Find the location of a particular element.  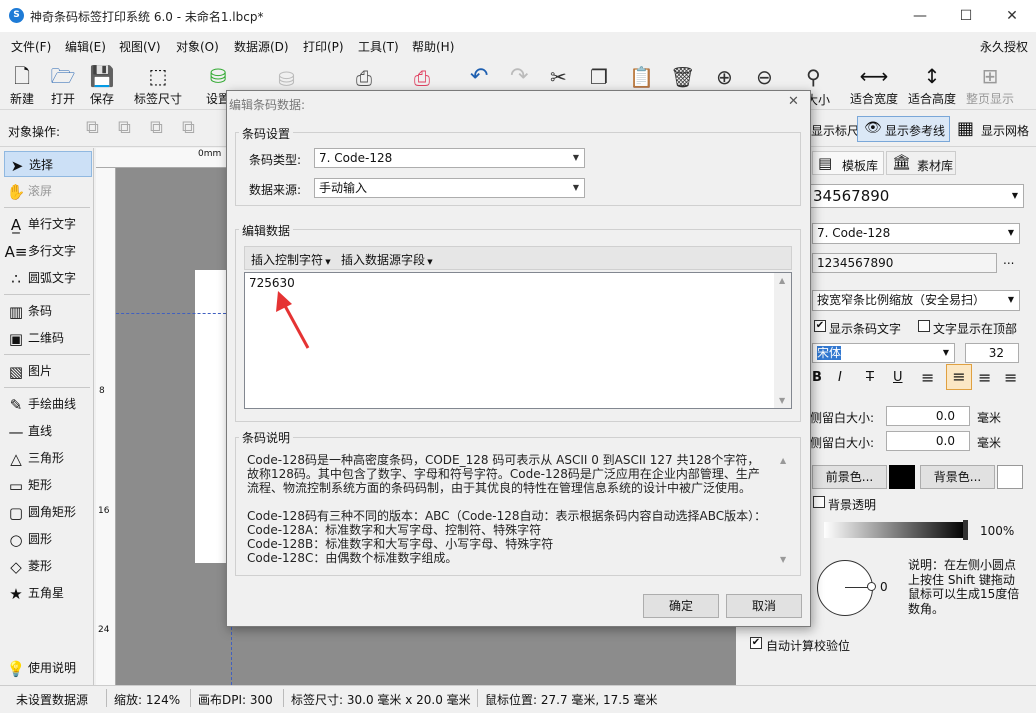

layer-up-icon: ⧉ is located at coordinates (124, 127).